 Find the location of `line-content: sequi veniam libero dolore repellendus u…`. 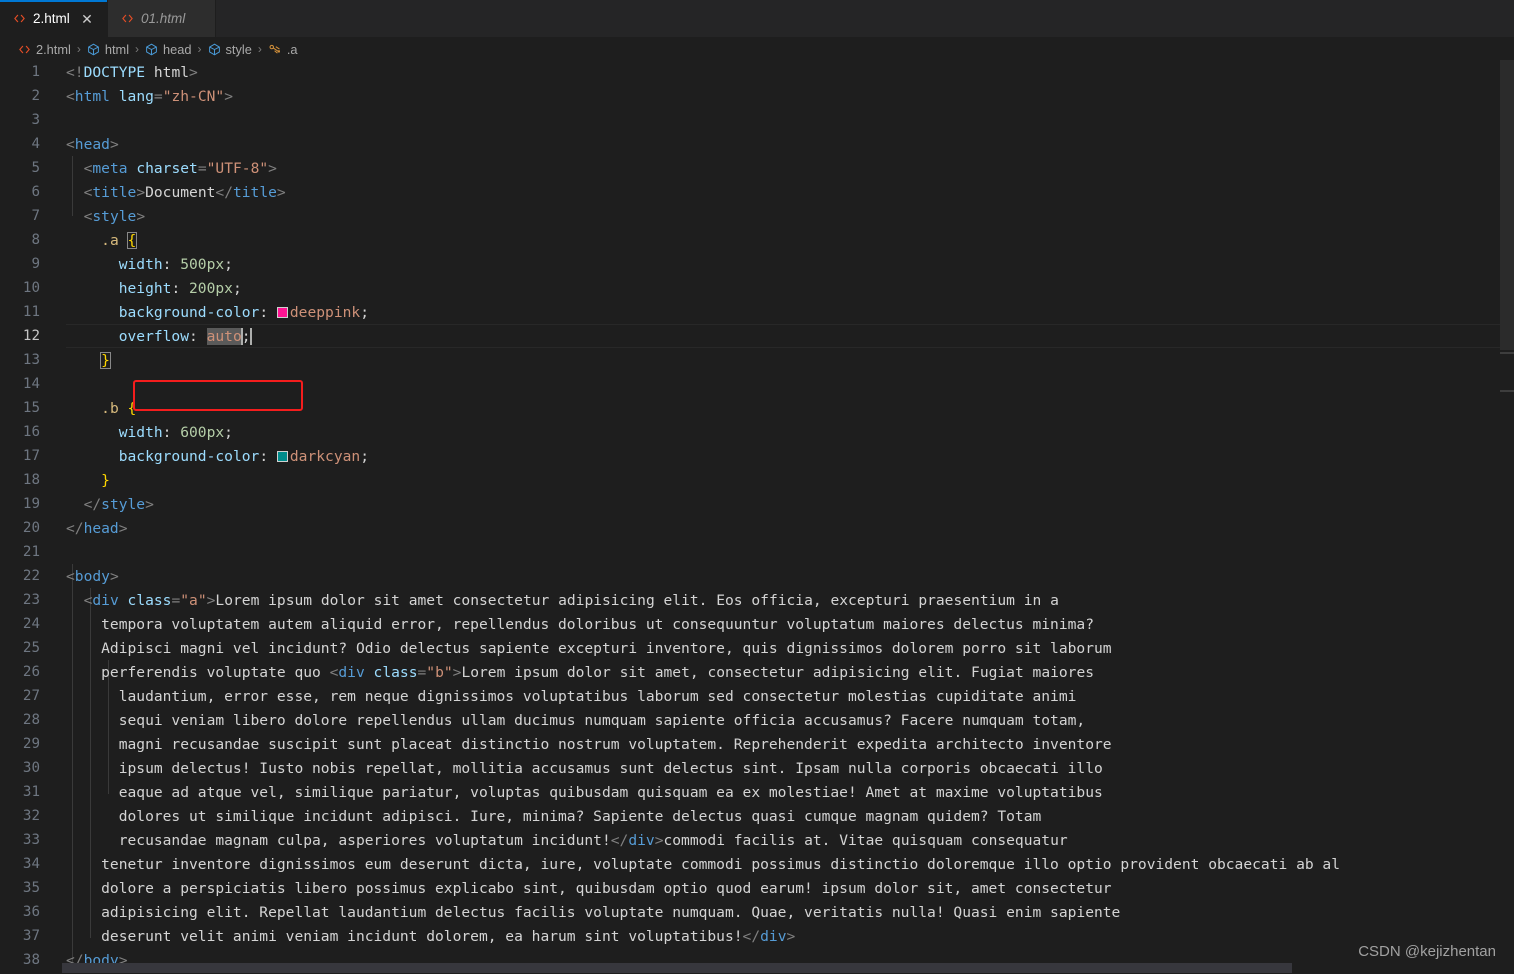

line-content: sequi veniam libero dolore repellendus u… is located at coordinates (574, 720).